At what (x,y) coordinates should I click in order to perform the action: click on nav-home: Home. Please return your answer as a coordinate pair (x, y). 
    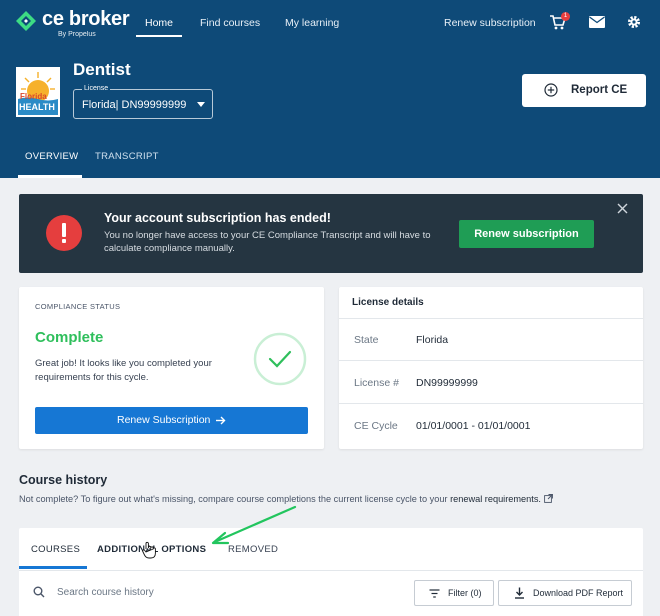
    Looking at the image, I should click on (159, 23).